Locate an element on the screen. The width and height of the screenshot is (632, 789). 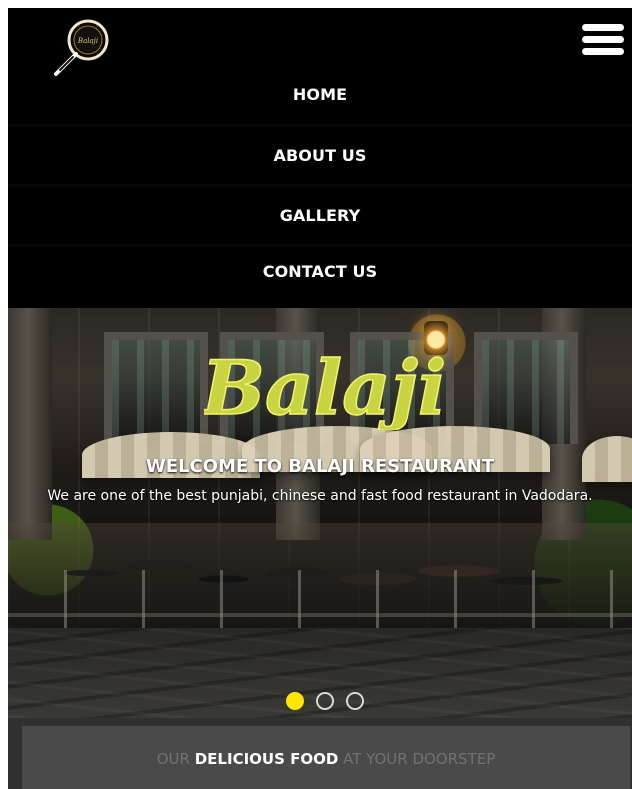
banner-highlight: DELICIOUS FOOD is located at coordinates (266, 758).